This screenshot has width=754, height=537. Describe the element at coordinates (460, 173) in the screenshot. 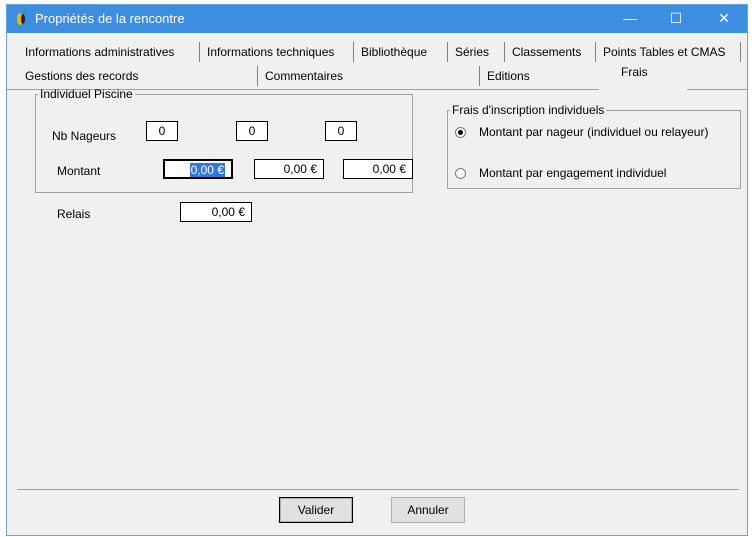

I see `radio-montant-par-engagement` at that location.